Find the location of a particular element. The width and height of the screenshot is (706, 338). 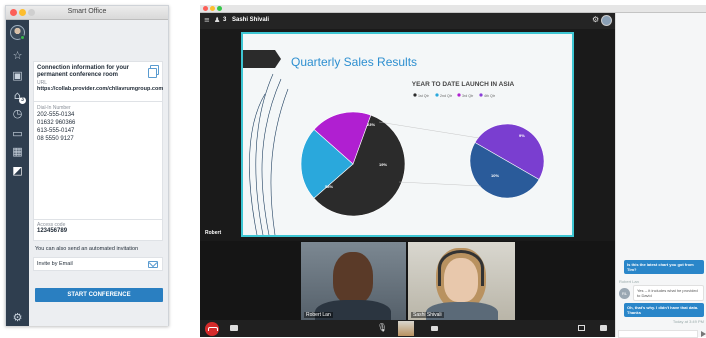

legend-label: 3rd Qtr is located at coordinates (468, 96).